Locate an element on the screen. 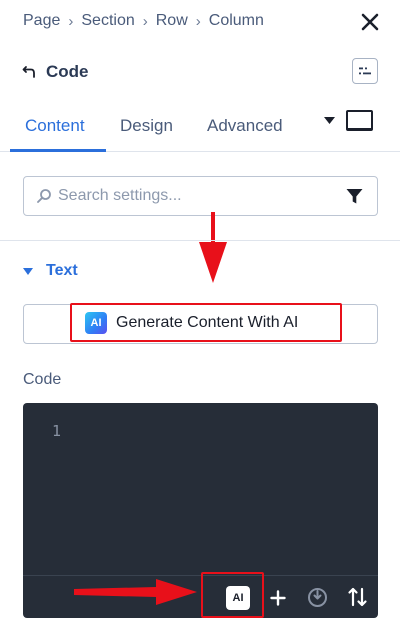 This screenshot has height=638, width=400. section-label: Text is located at coordinates (62, 270).